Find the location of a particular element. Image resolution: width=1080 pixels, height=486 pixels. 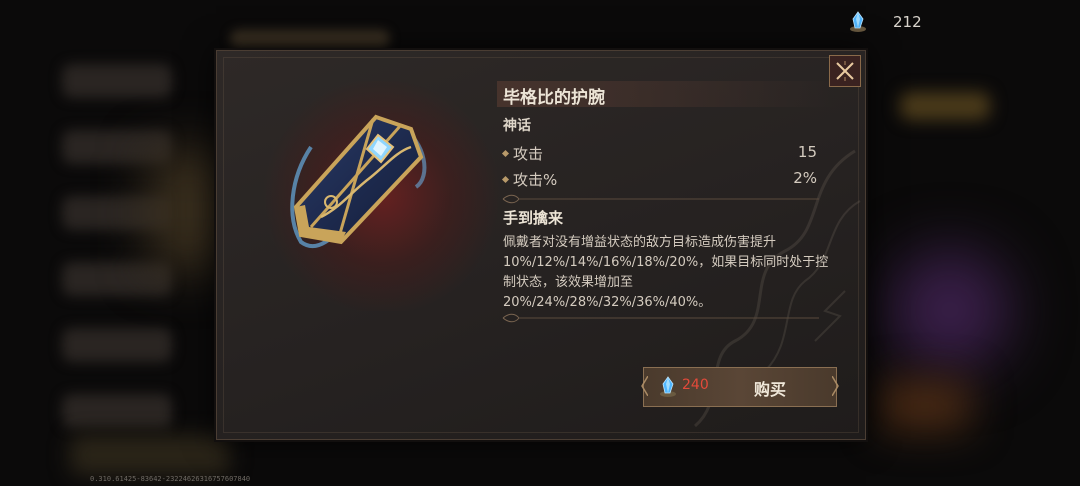

buy-button: 240 购买 is located at coordinates (740, 387).